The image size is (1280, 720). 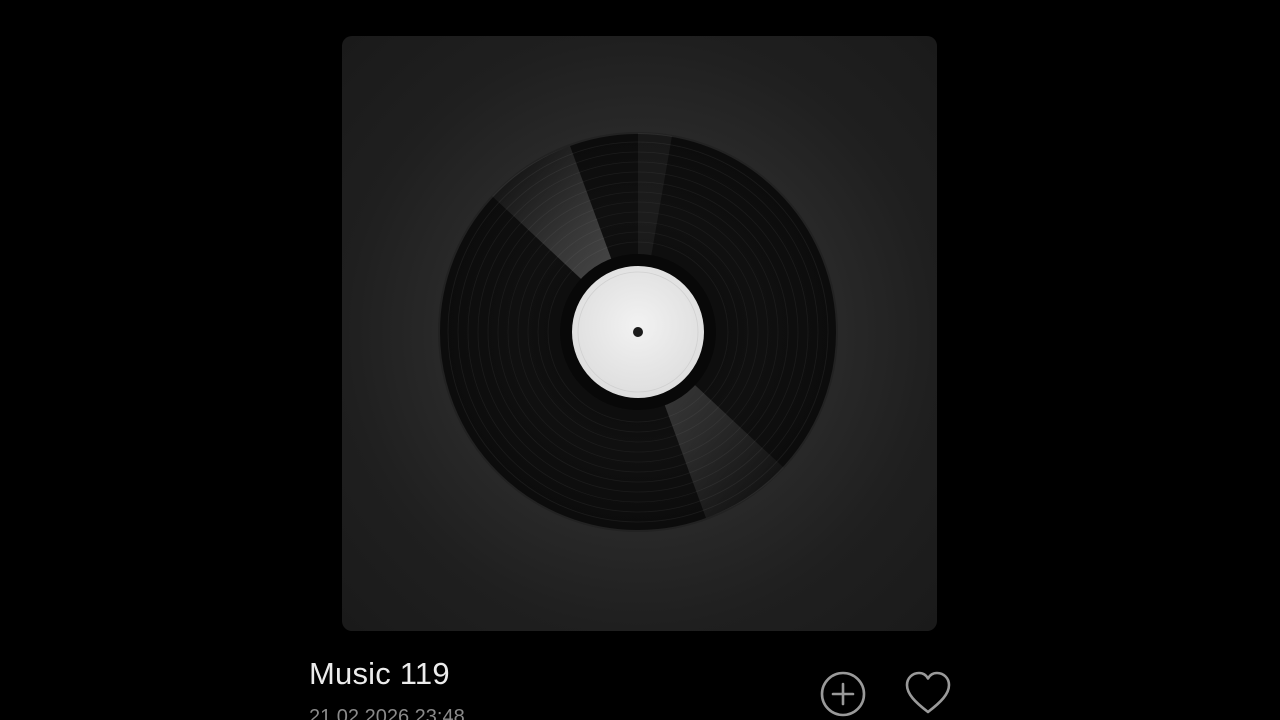 I want to click on heart-icon, so click(x=928, y=692).